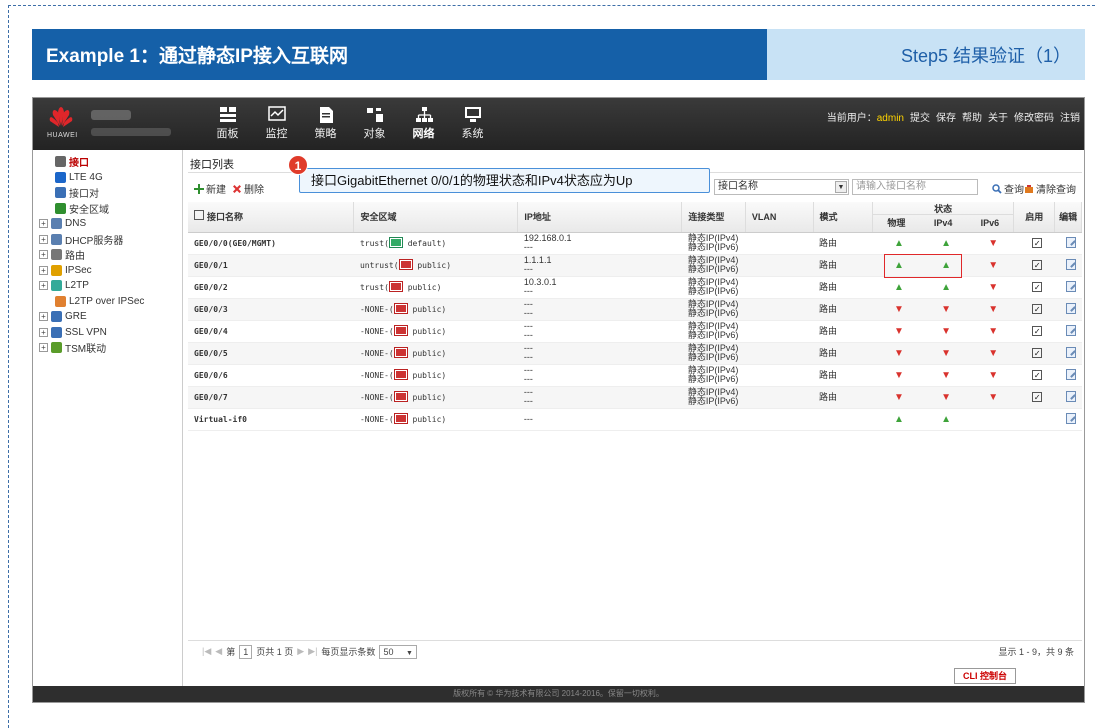 This screenshot has height=728, width=1095. What do you see at coordinates (271, 397) in the screenshot?
I see `interface-name: GE0/0/7` at bounding box center [271, 397].